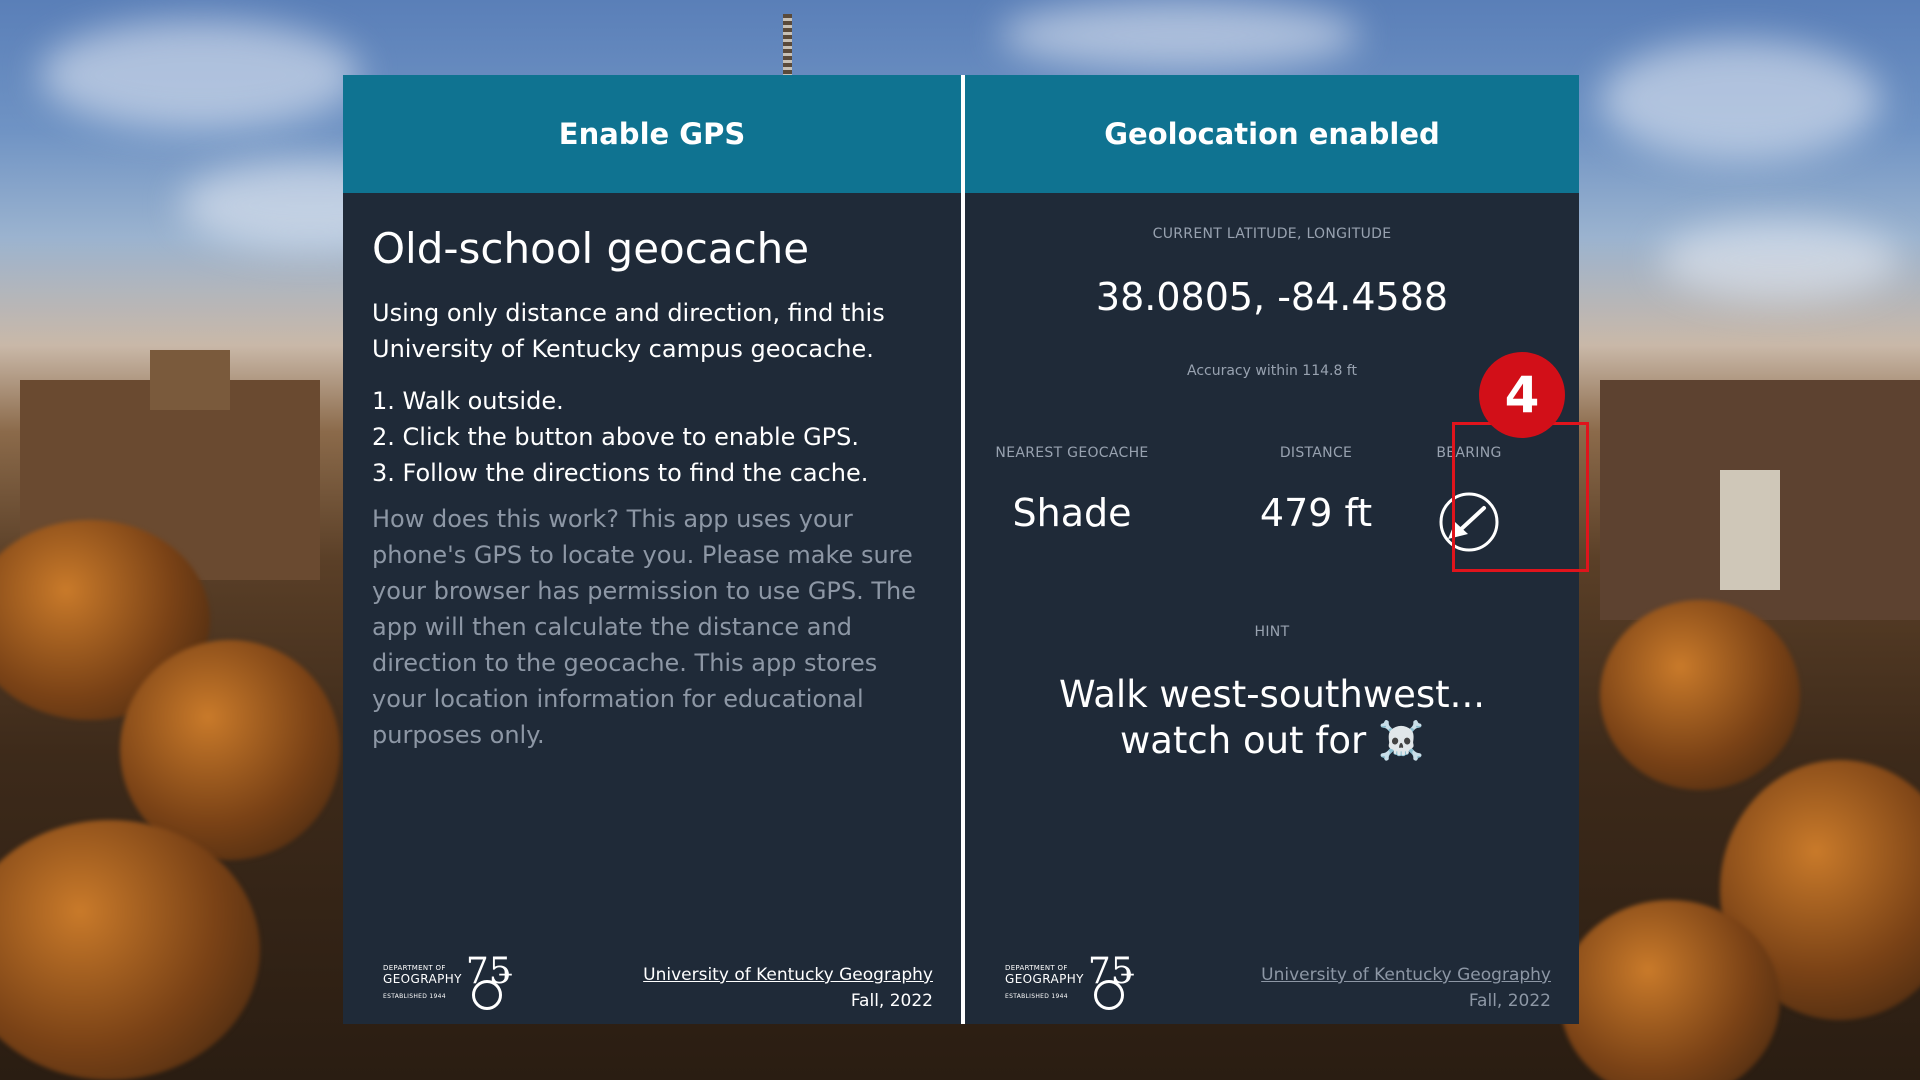  Describe the element at coordinates (468, 401) in the screenshot. I see `step-item: 1. Walk outside.` at that location.